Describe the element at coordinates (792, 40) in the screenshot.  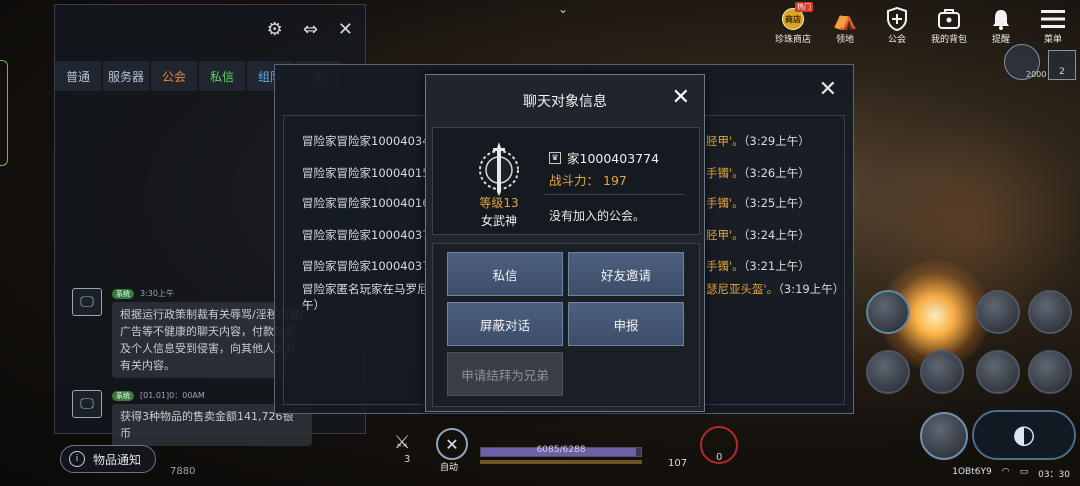
I see `top-menu-label: 珍珠商店` at that location.